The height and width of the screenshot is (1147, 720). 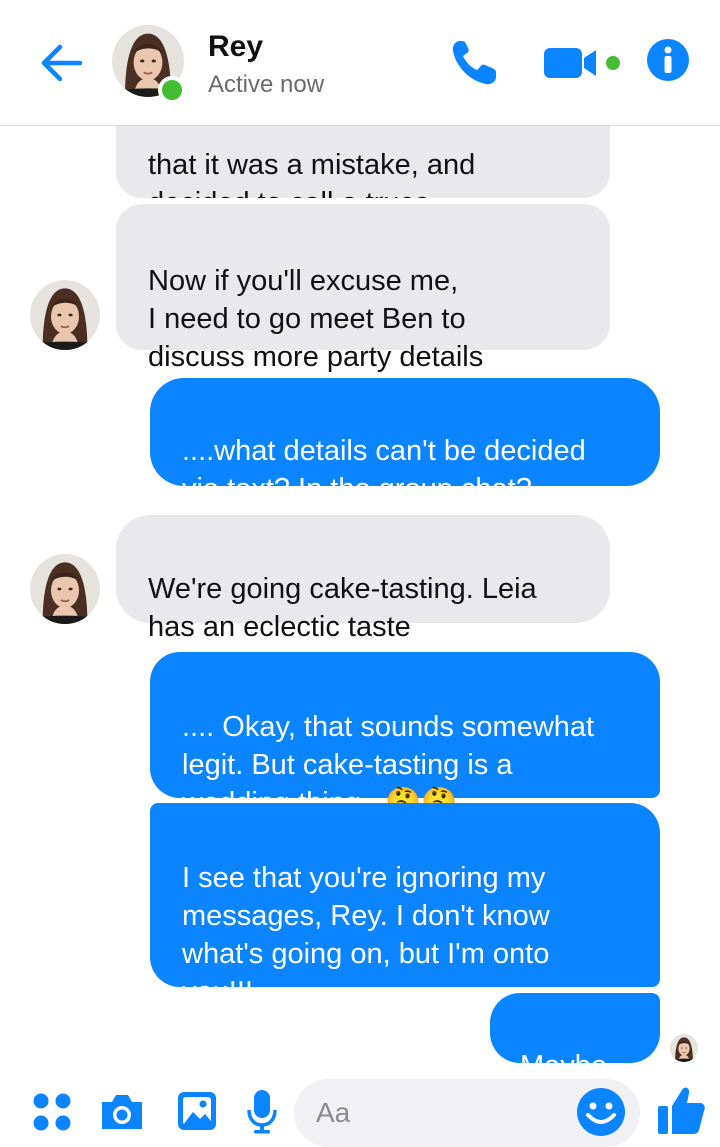 I want to click on thumbs-up-icon, so click(x=681, y=1110).